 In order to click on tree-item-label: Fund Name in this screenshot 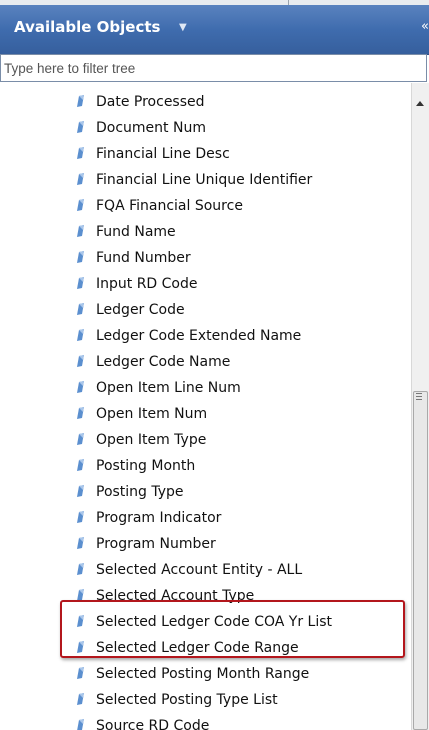, I will do `click(136, 232)`.